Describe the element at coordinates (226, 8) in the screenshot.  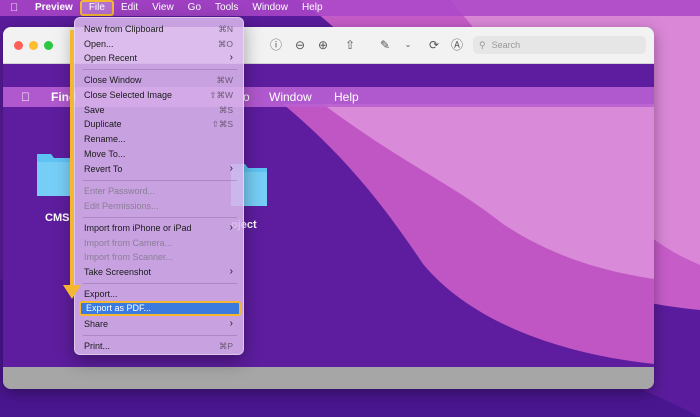
I see `menu-tools: Tools` at that location.